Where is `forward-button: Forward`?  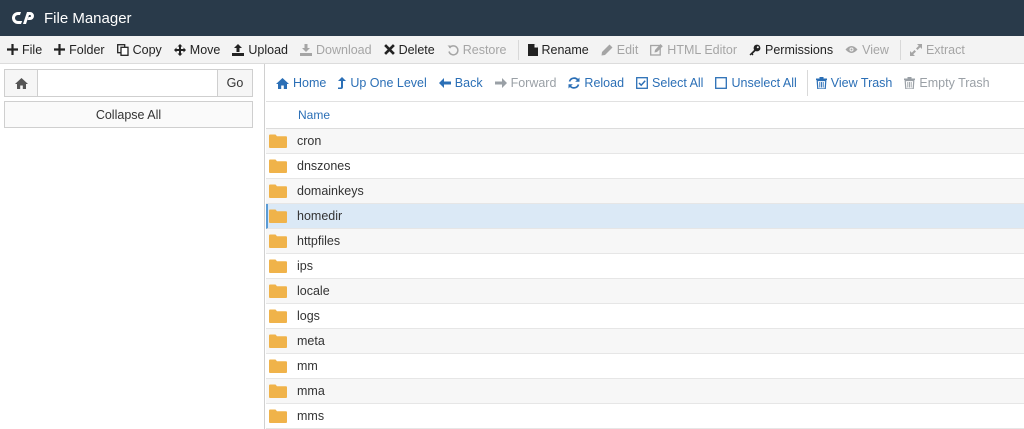 forward-button: Forward is located at coordinates (530, 83).